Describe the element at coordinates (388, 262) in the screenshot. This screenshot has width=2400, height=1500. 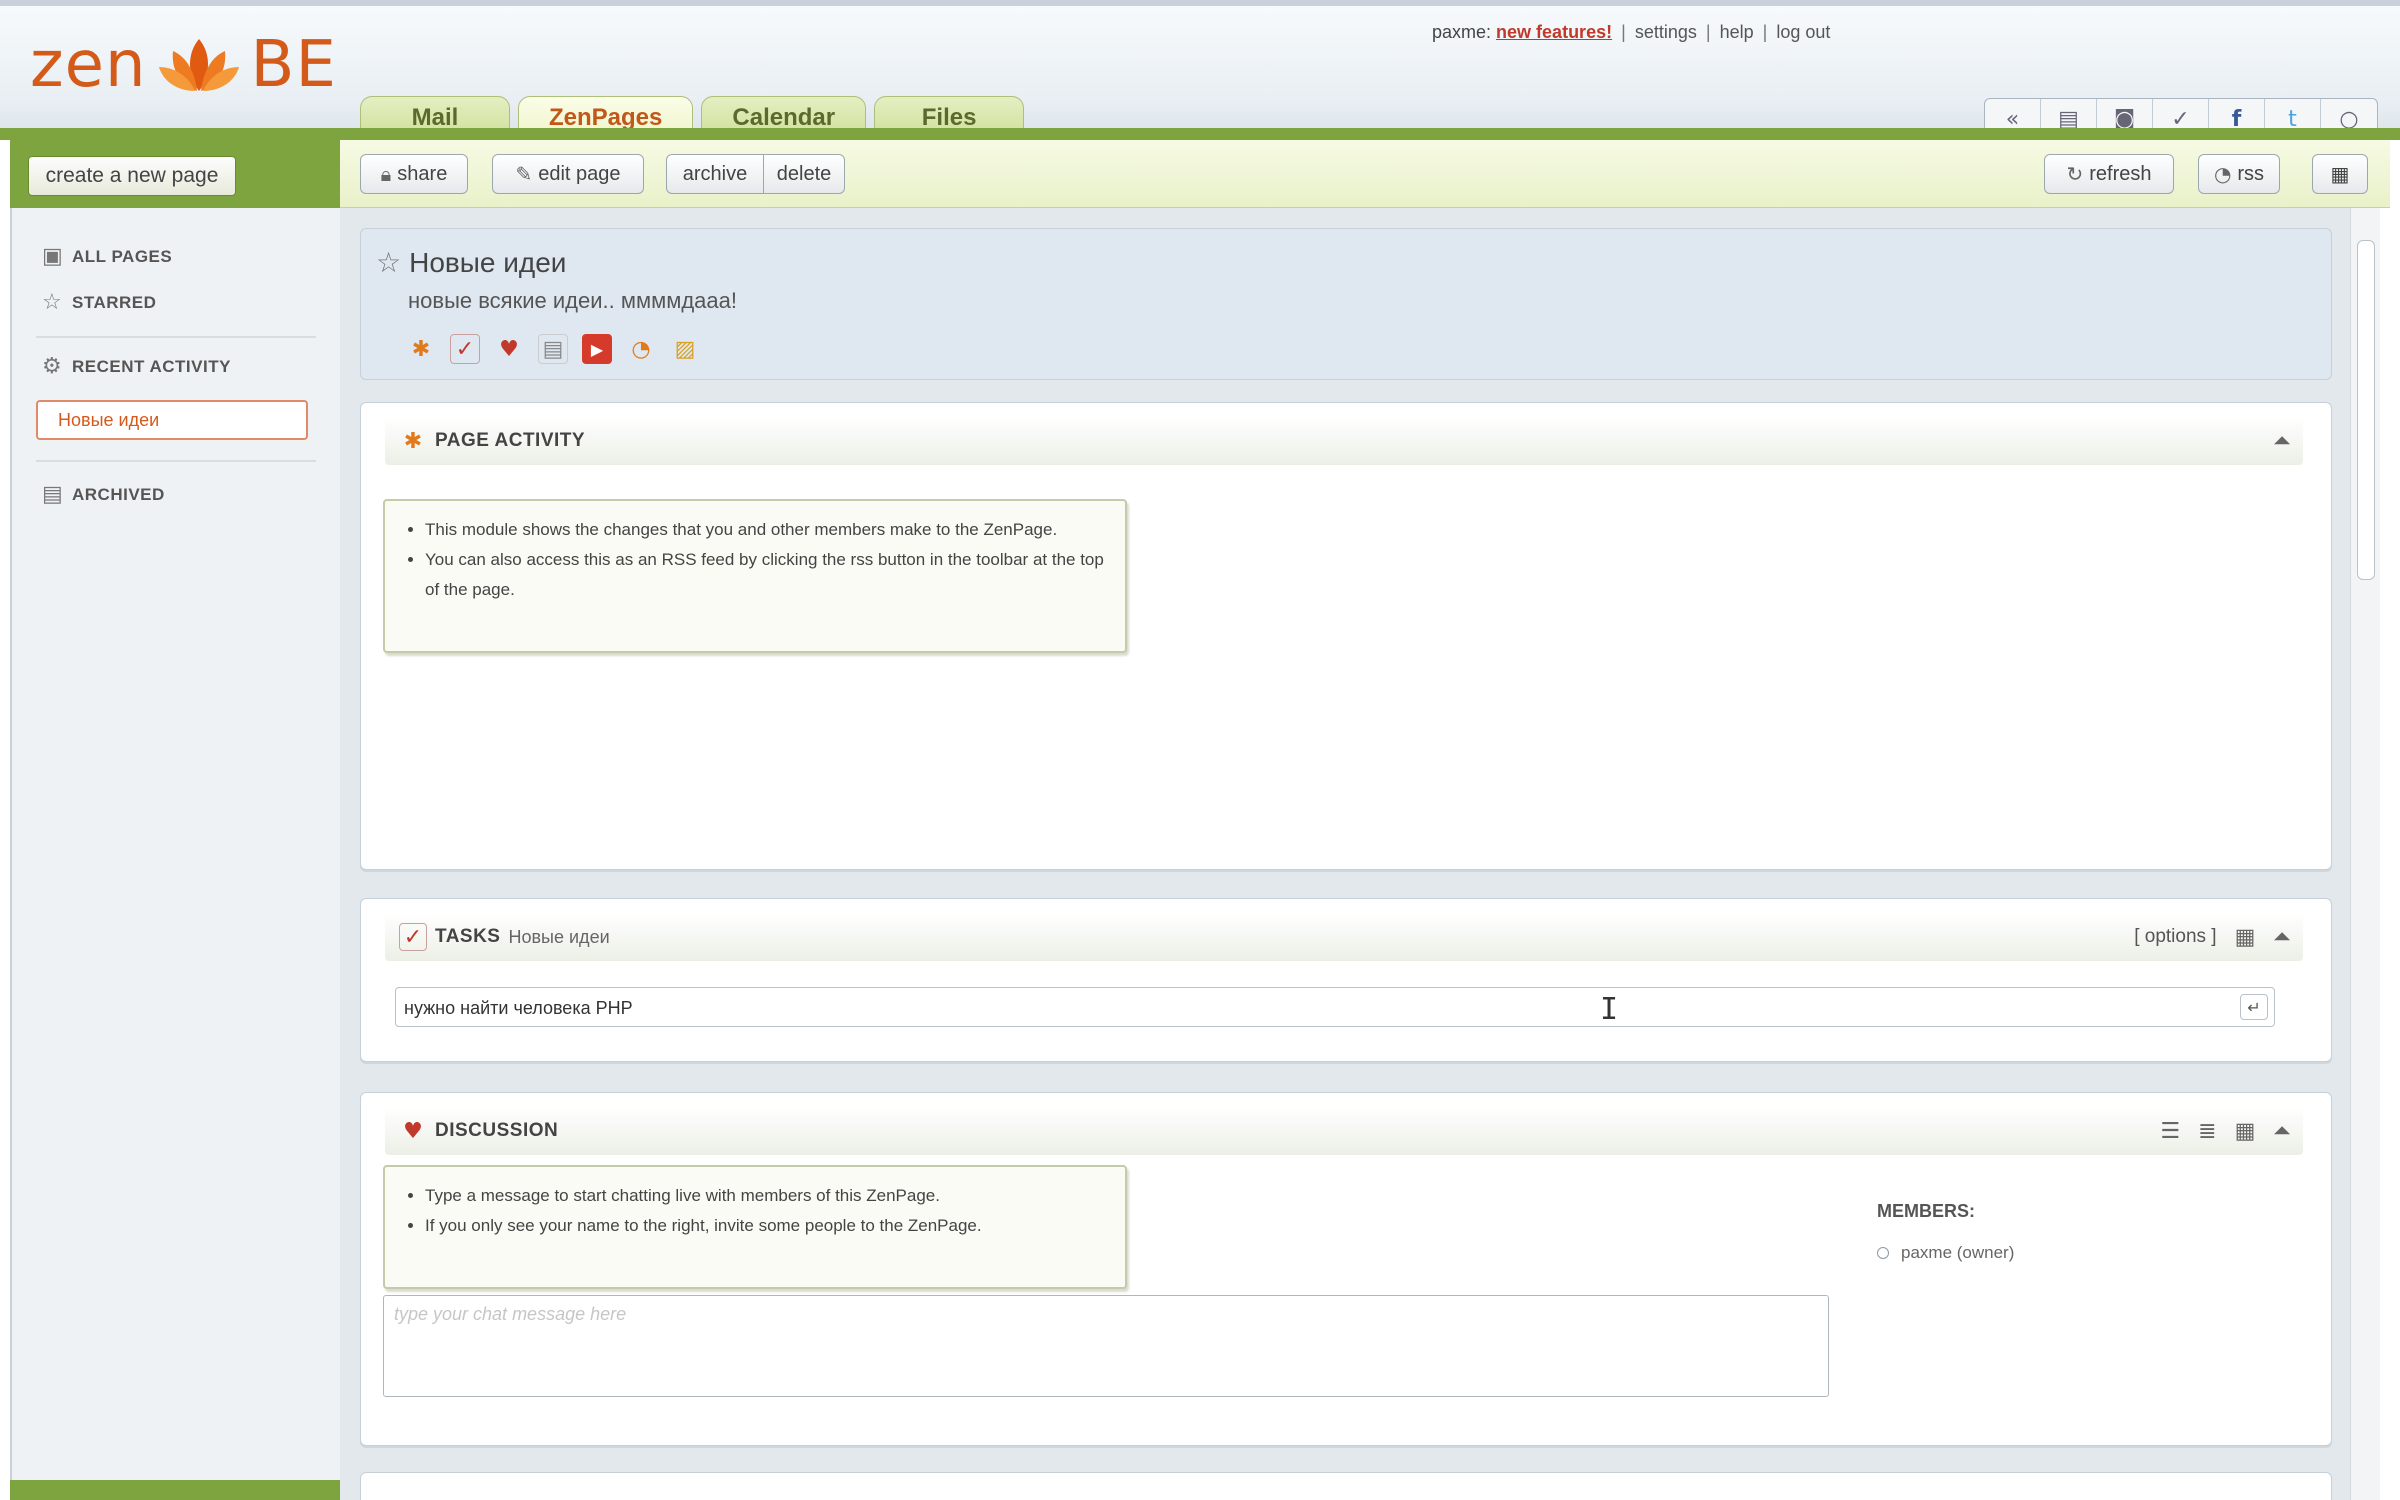
I see `star-toggle-icon: ☆` at that location.